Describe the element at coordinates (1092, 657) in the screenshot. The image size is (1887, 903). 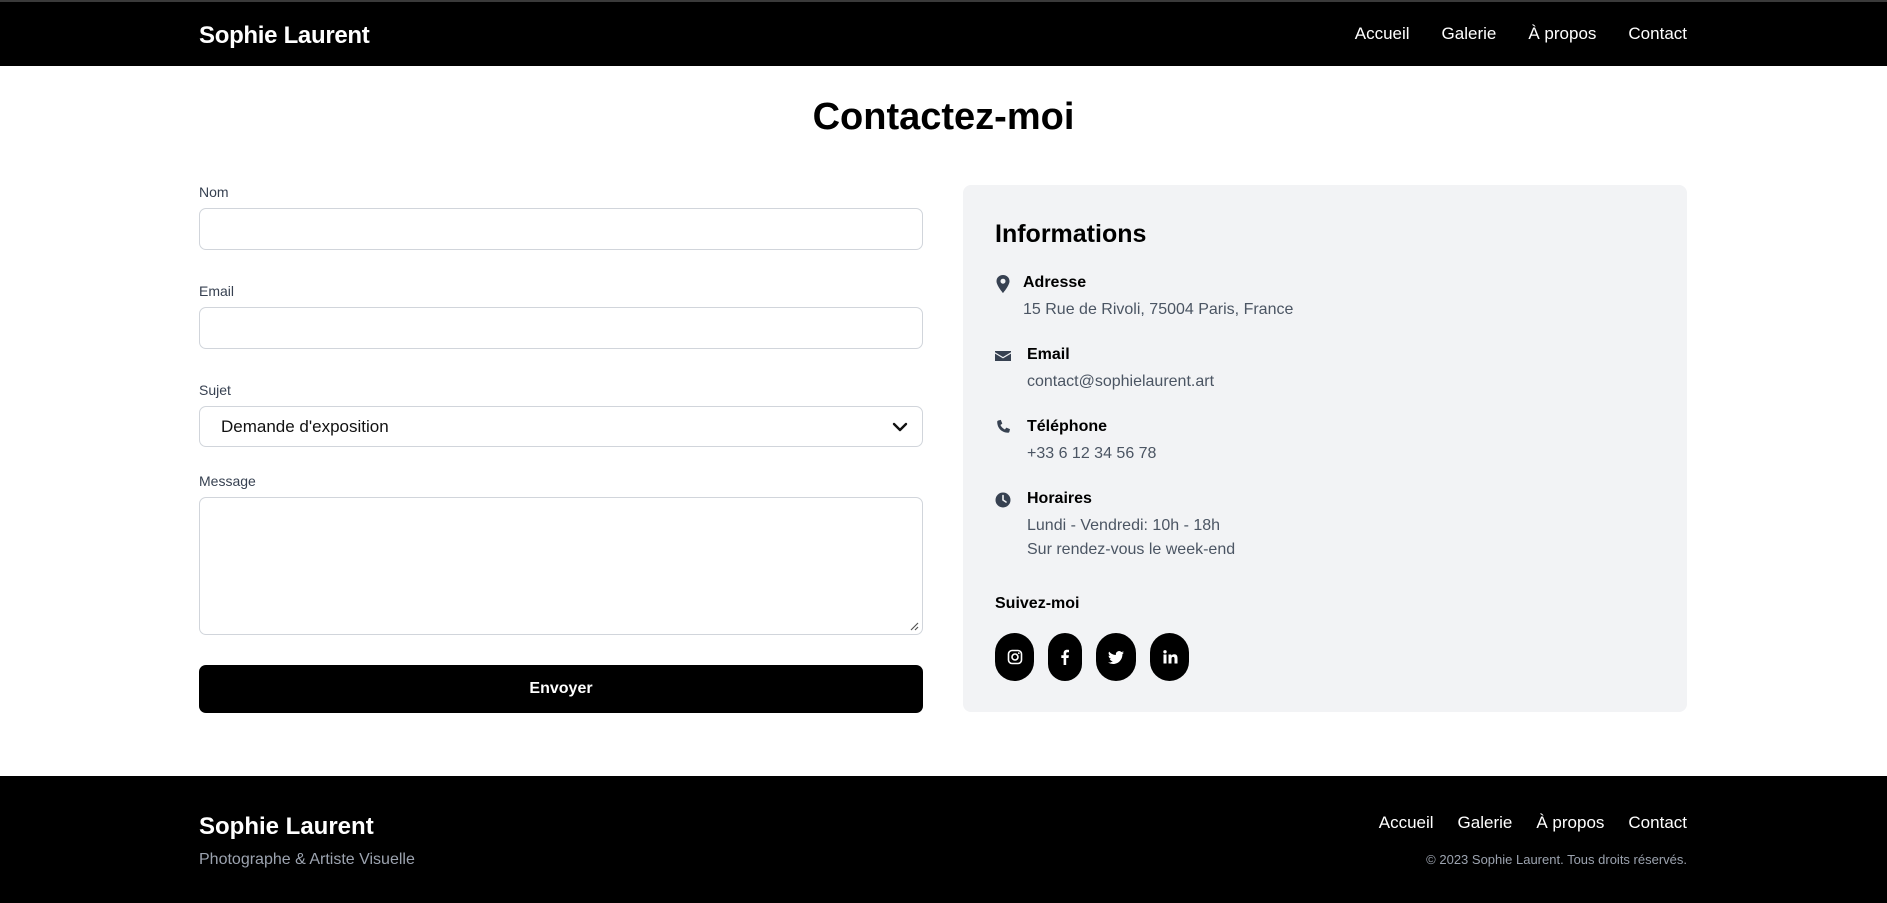
I see `social-links` at that location.